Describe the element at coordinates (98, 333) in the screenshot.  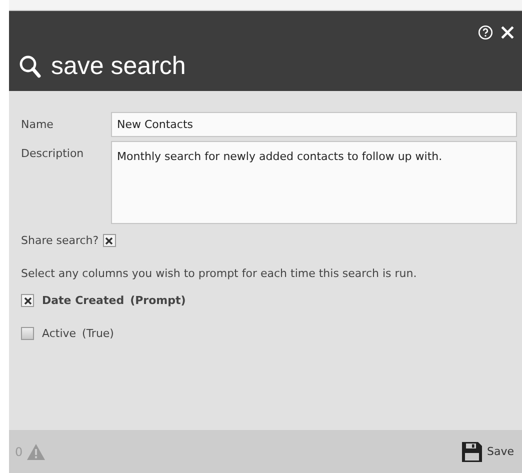
I see `column-note: (True)` at that location.